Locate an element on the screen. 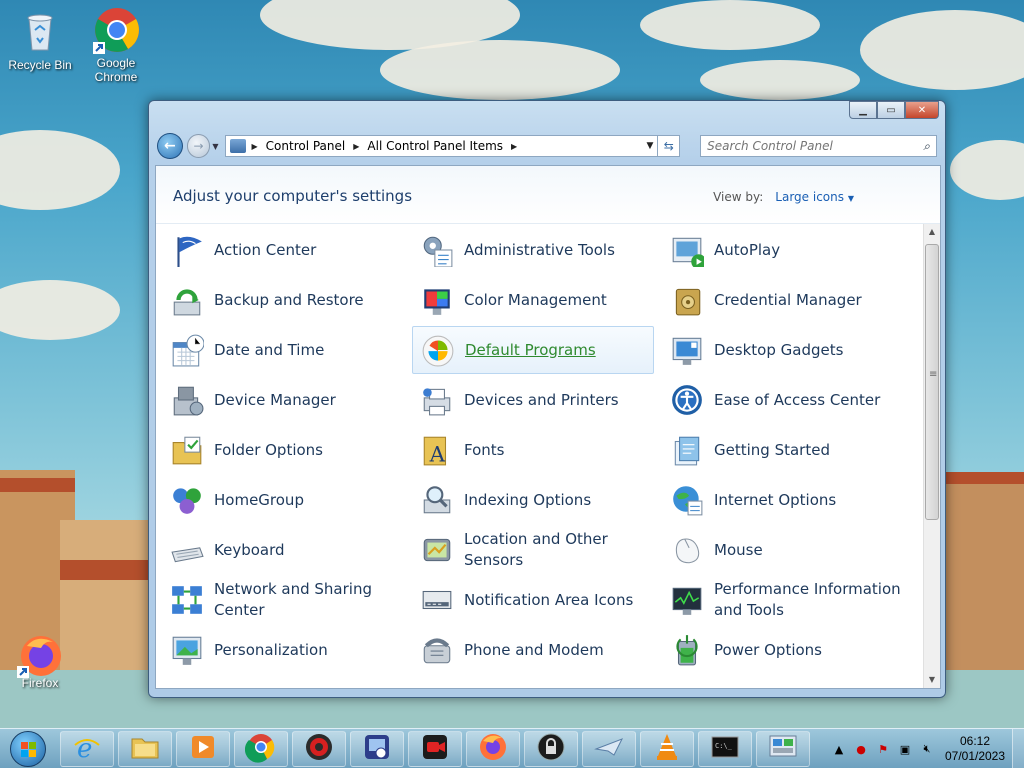 This screenshot has width=1024, height=768. cp-item-label: Indexing Options is located at coordinates (528, 499).